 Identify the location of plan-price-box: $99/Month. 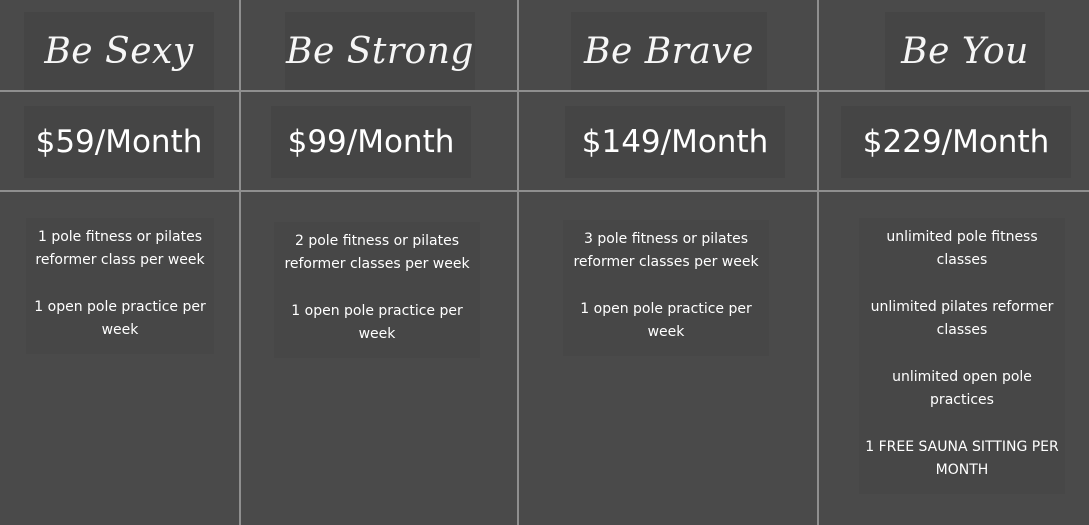
(371, 142).